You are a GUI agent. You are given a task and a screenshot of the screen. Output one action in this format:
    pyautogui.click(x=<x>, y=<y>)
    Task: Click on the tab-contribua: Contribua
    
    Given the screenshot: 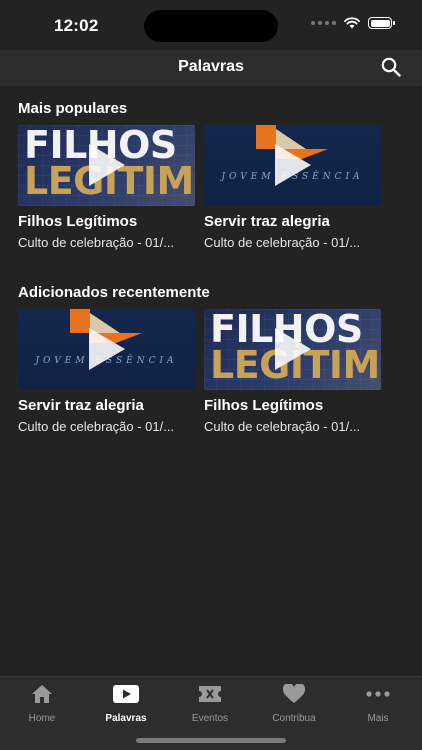 What is the action you would take?
    pyautogui.click(x=294, y=703)
    